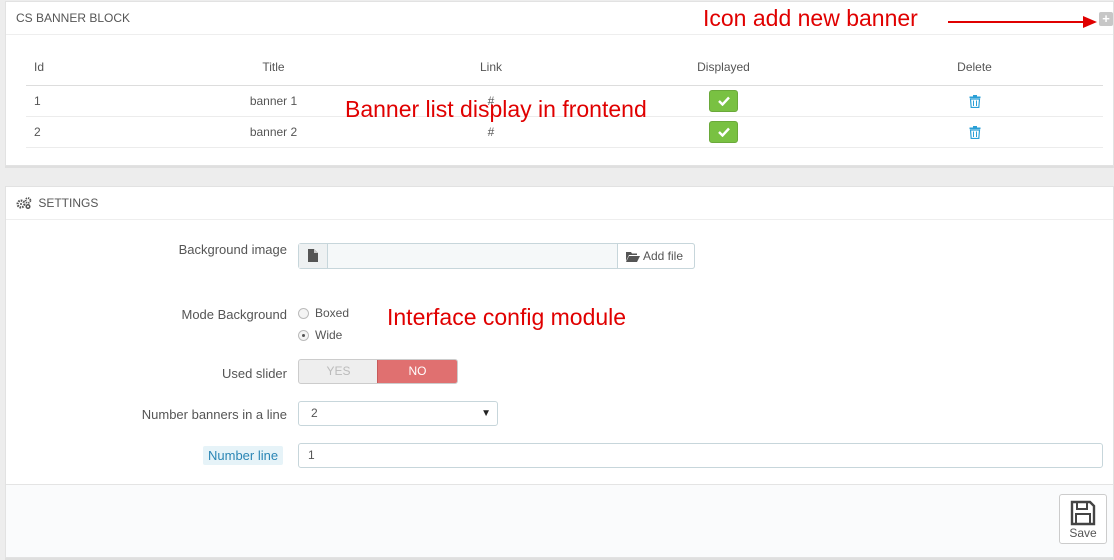  Describe the element at coordinates (214, 414) in the screenshot. I see `number-banners-label: Number banners in a line` at that location.